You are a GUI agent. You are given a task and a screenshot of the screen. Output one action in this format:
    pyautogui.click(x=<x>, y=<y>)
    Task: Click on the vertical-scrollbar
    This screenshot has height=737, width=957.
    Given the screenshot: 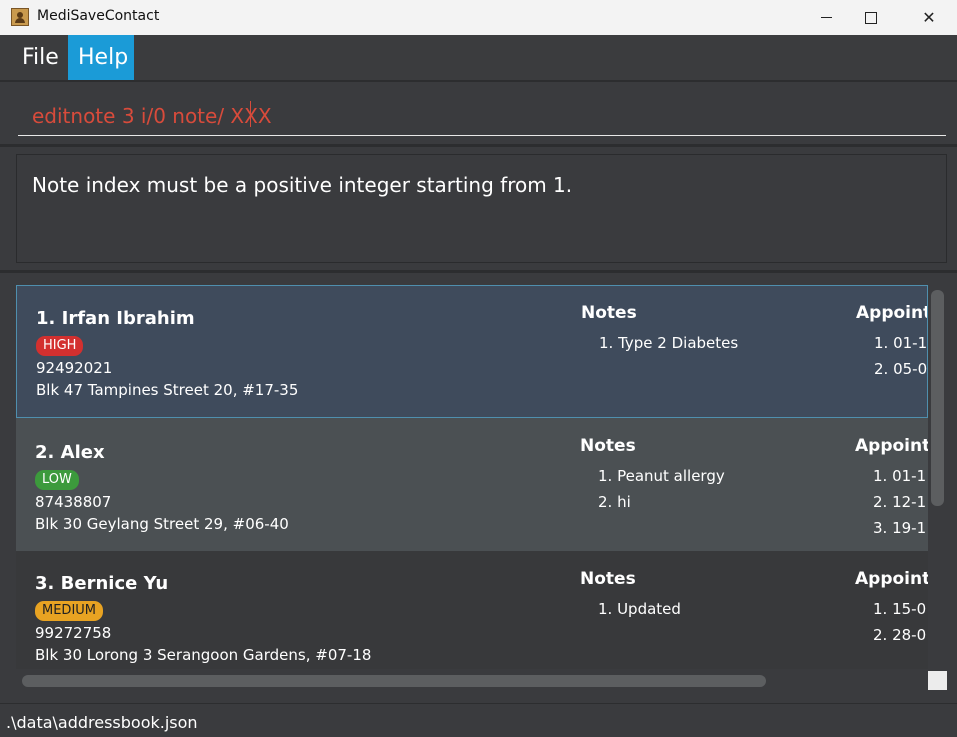 What is the action you would take?
    pyautogui.click(x=937, y=398)
    